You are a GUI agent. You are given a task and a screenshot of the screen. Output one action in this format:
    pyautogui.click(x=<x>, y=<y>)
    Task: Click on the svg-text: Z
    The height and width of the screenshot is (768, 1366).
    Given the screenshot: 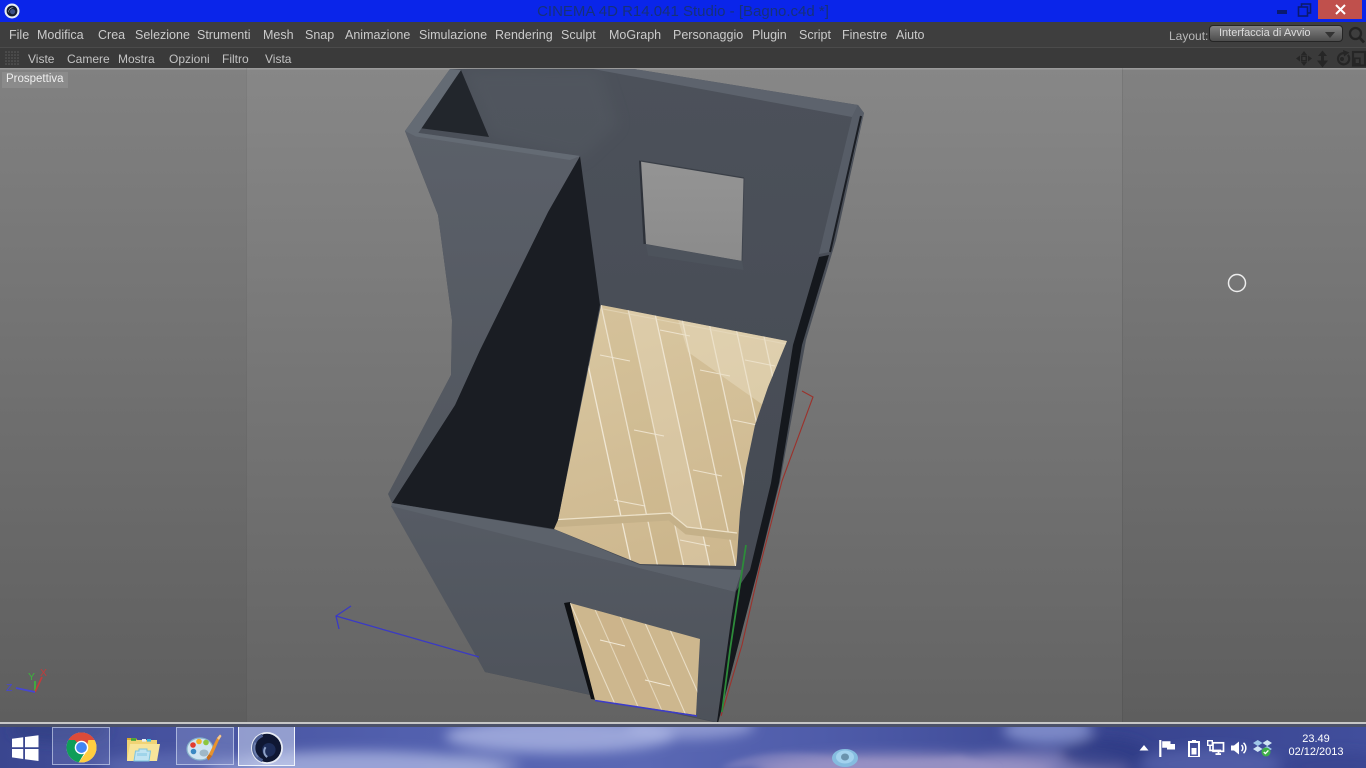 What is the action you would take?
    pyautogui.click(x=9, y=688)
    